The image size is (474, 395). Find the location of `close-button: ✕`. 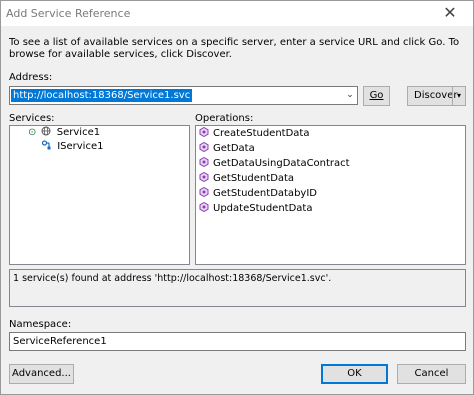

close-button: ✕ is located at coordinates (450, 13).